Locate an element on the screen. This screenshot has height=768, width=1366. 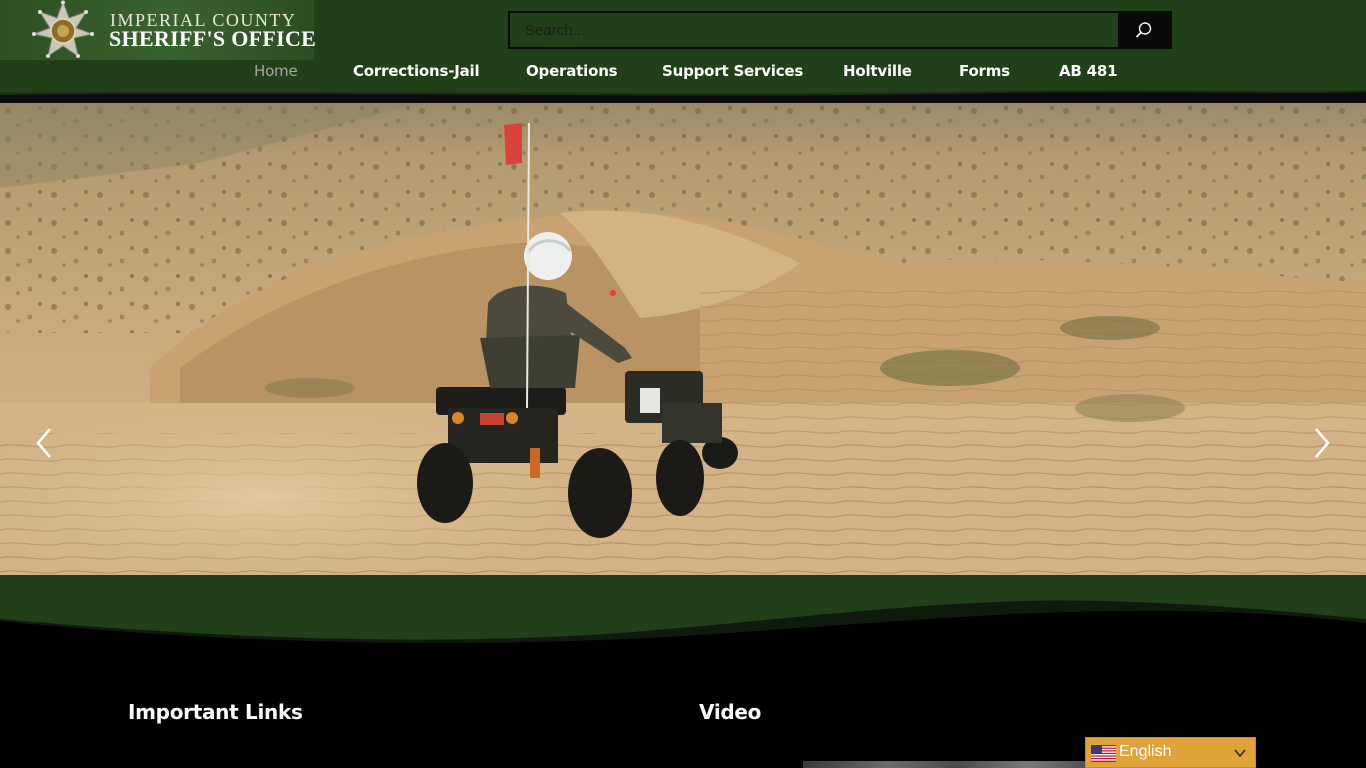
nav-corrections-jail: Corrections-Jail is located at coordinates (416, 71).